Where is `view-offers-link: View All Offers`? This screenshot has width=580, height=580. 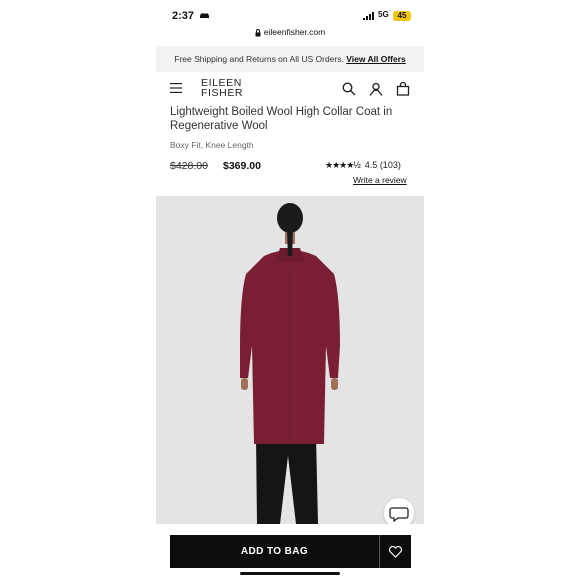
view-offers-link: View All Offers is located at coordinates (376, 59).